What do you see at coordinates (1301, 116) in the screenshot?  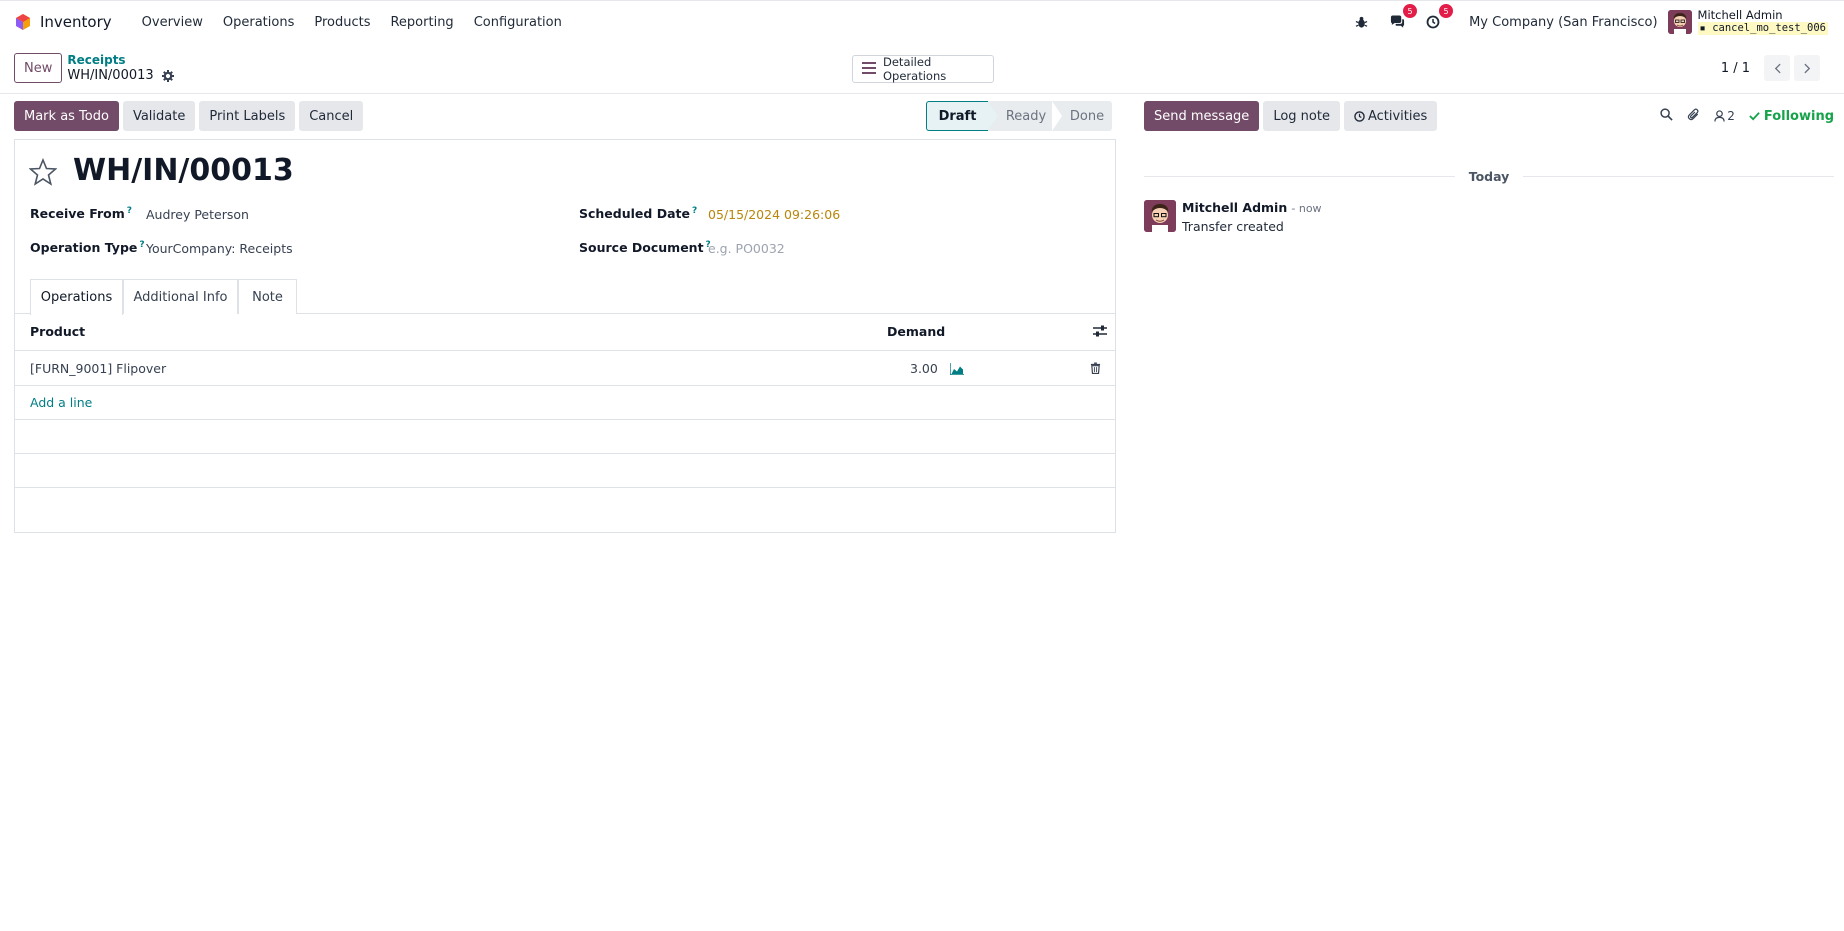 I see `log-note-button: Log note` at bounding box center [1301, 116].